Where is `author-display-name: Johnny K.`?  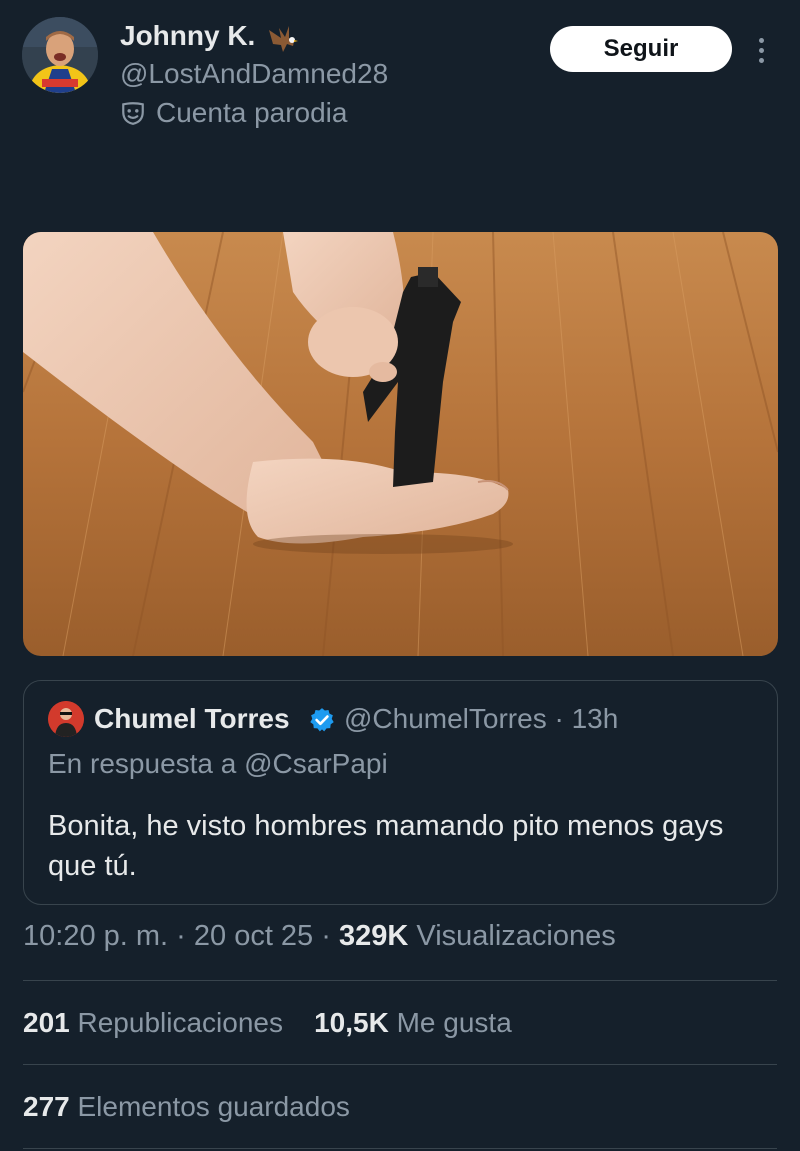 author-display-name: Johnny K. is located at coordinates (187, 36).